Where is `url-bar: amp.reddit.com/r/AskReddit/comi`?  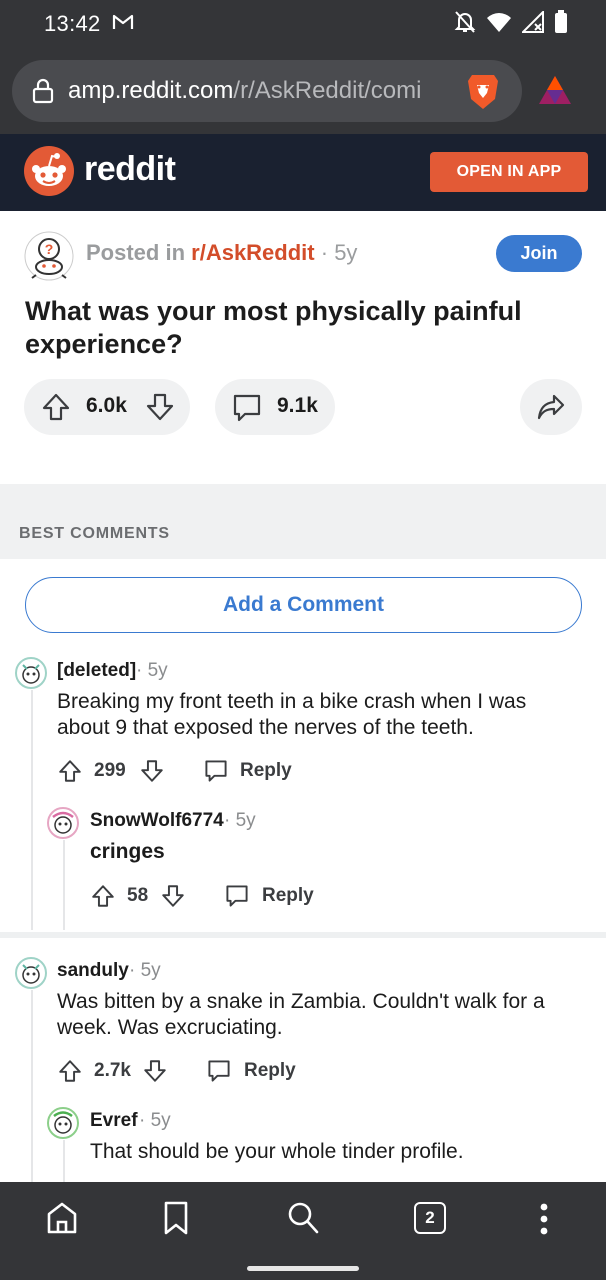 url-bar: amp.reddit.com/r/AskReddit/comi is located at coordinates (267, 91).